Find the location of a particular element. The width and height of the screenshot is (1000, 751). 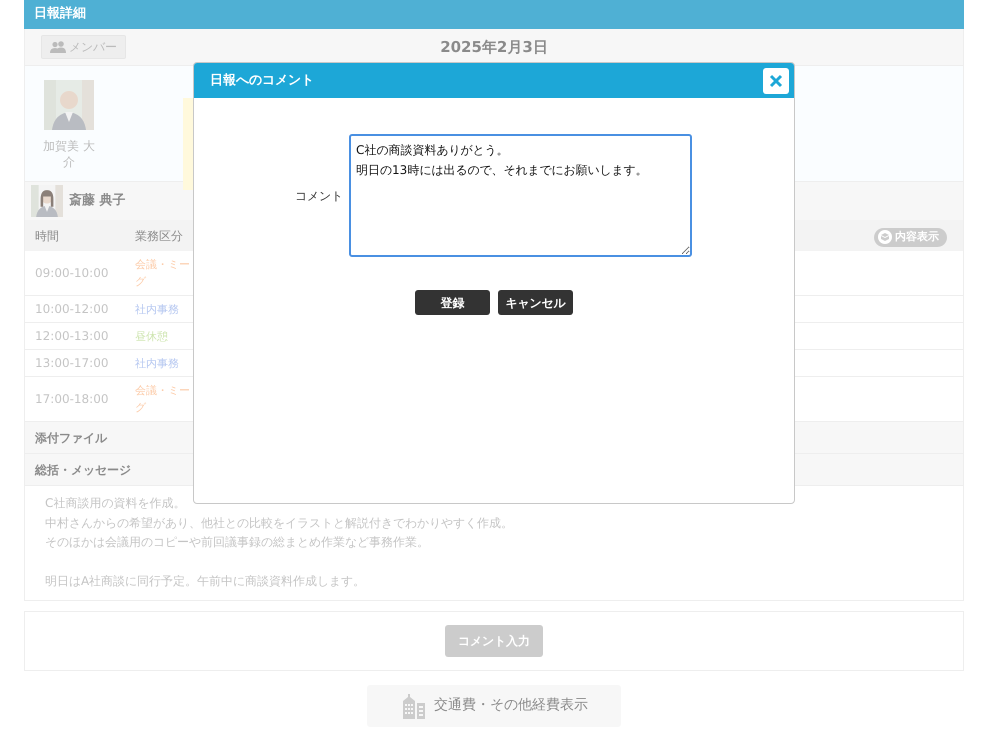

register-button: 登録 is located at coordinates (452, 302).